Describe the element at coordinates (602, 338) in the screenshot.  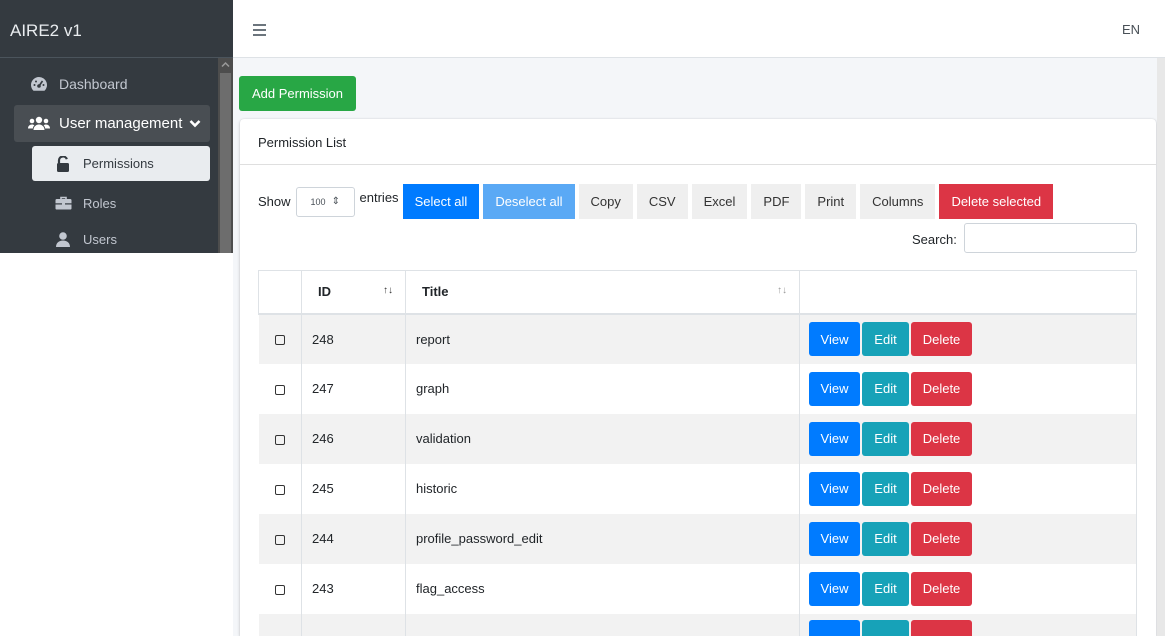
I see `row-title: report` at that location.